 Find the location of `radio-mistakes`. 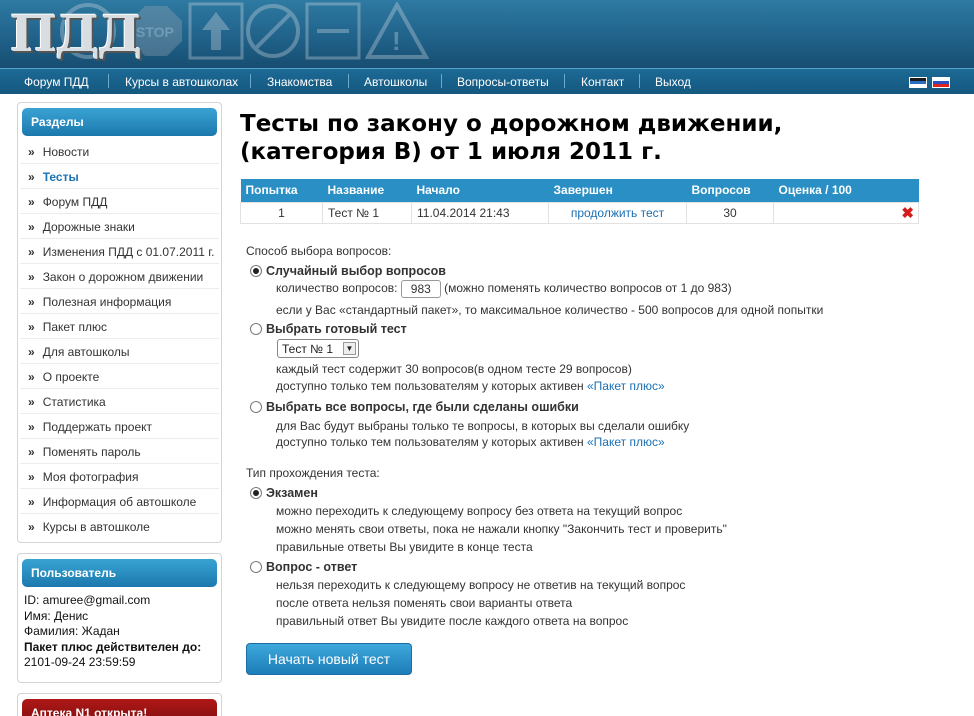

radio-mistakes is located at coordinates (256, 407).